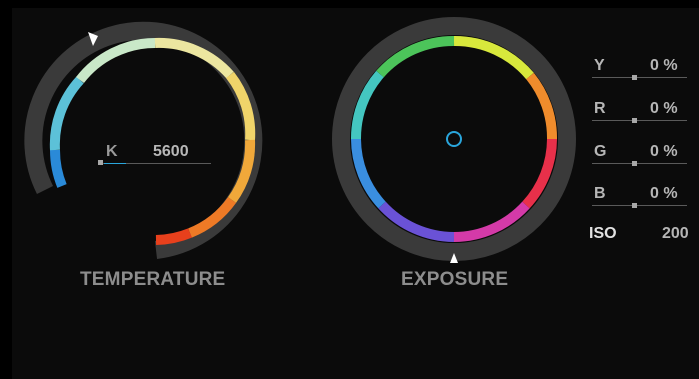 This screenshot has height=379, width=699. I want to click on exposure-center-handle, so click(454, 139).